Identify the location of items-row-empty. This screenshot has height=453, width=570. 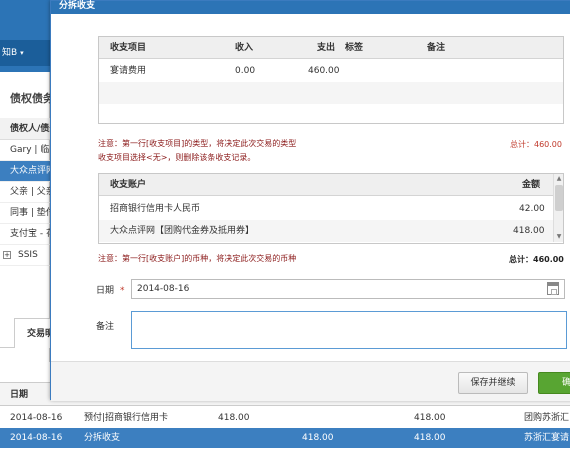
(331, 93).